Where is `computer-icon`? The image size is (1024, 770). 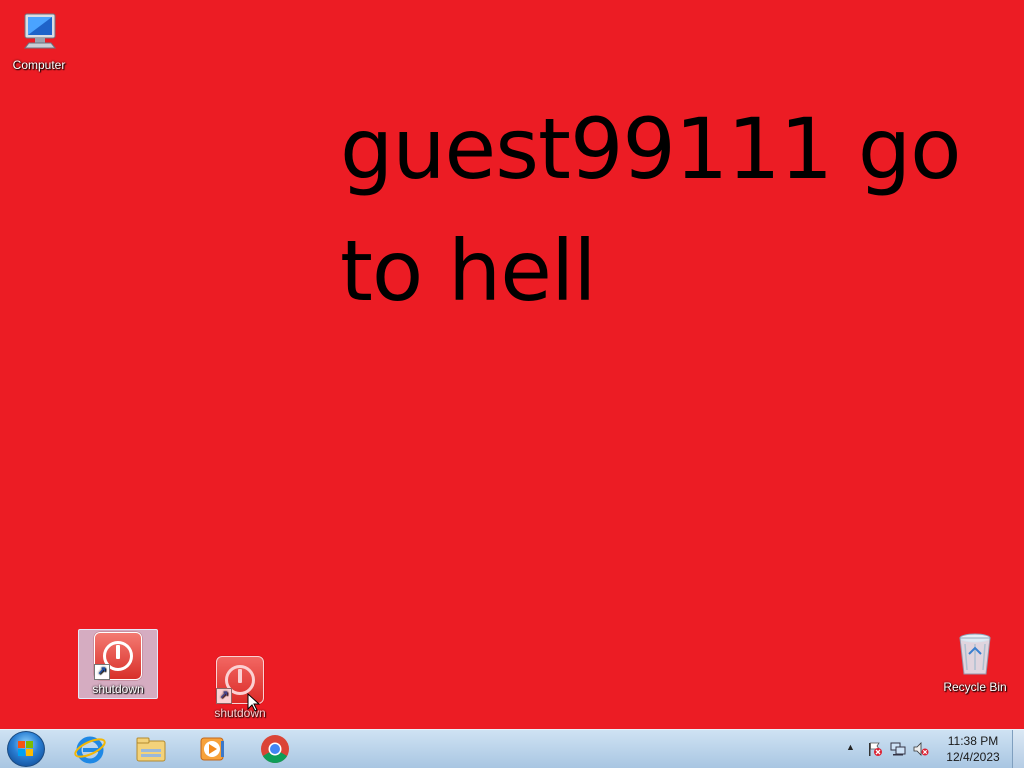
computer-icon is located at coordinates (39, 32).